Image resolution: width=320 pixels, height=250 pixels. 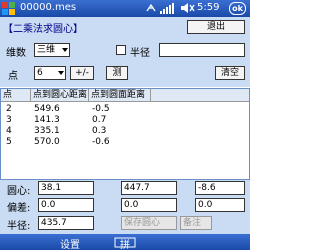 I want to click on point-label: 点, so click(x=13, y=76).